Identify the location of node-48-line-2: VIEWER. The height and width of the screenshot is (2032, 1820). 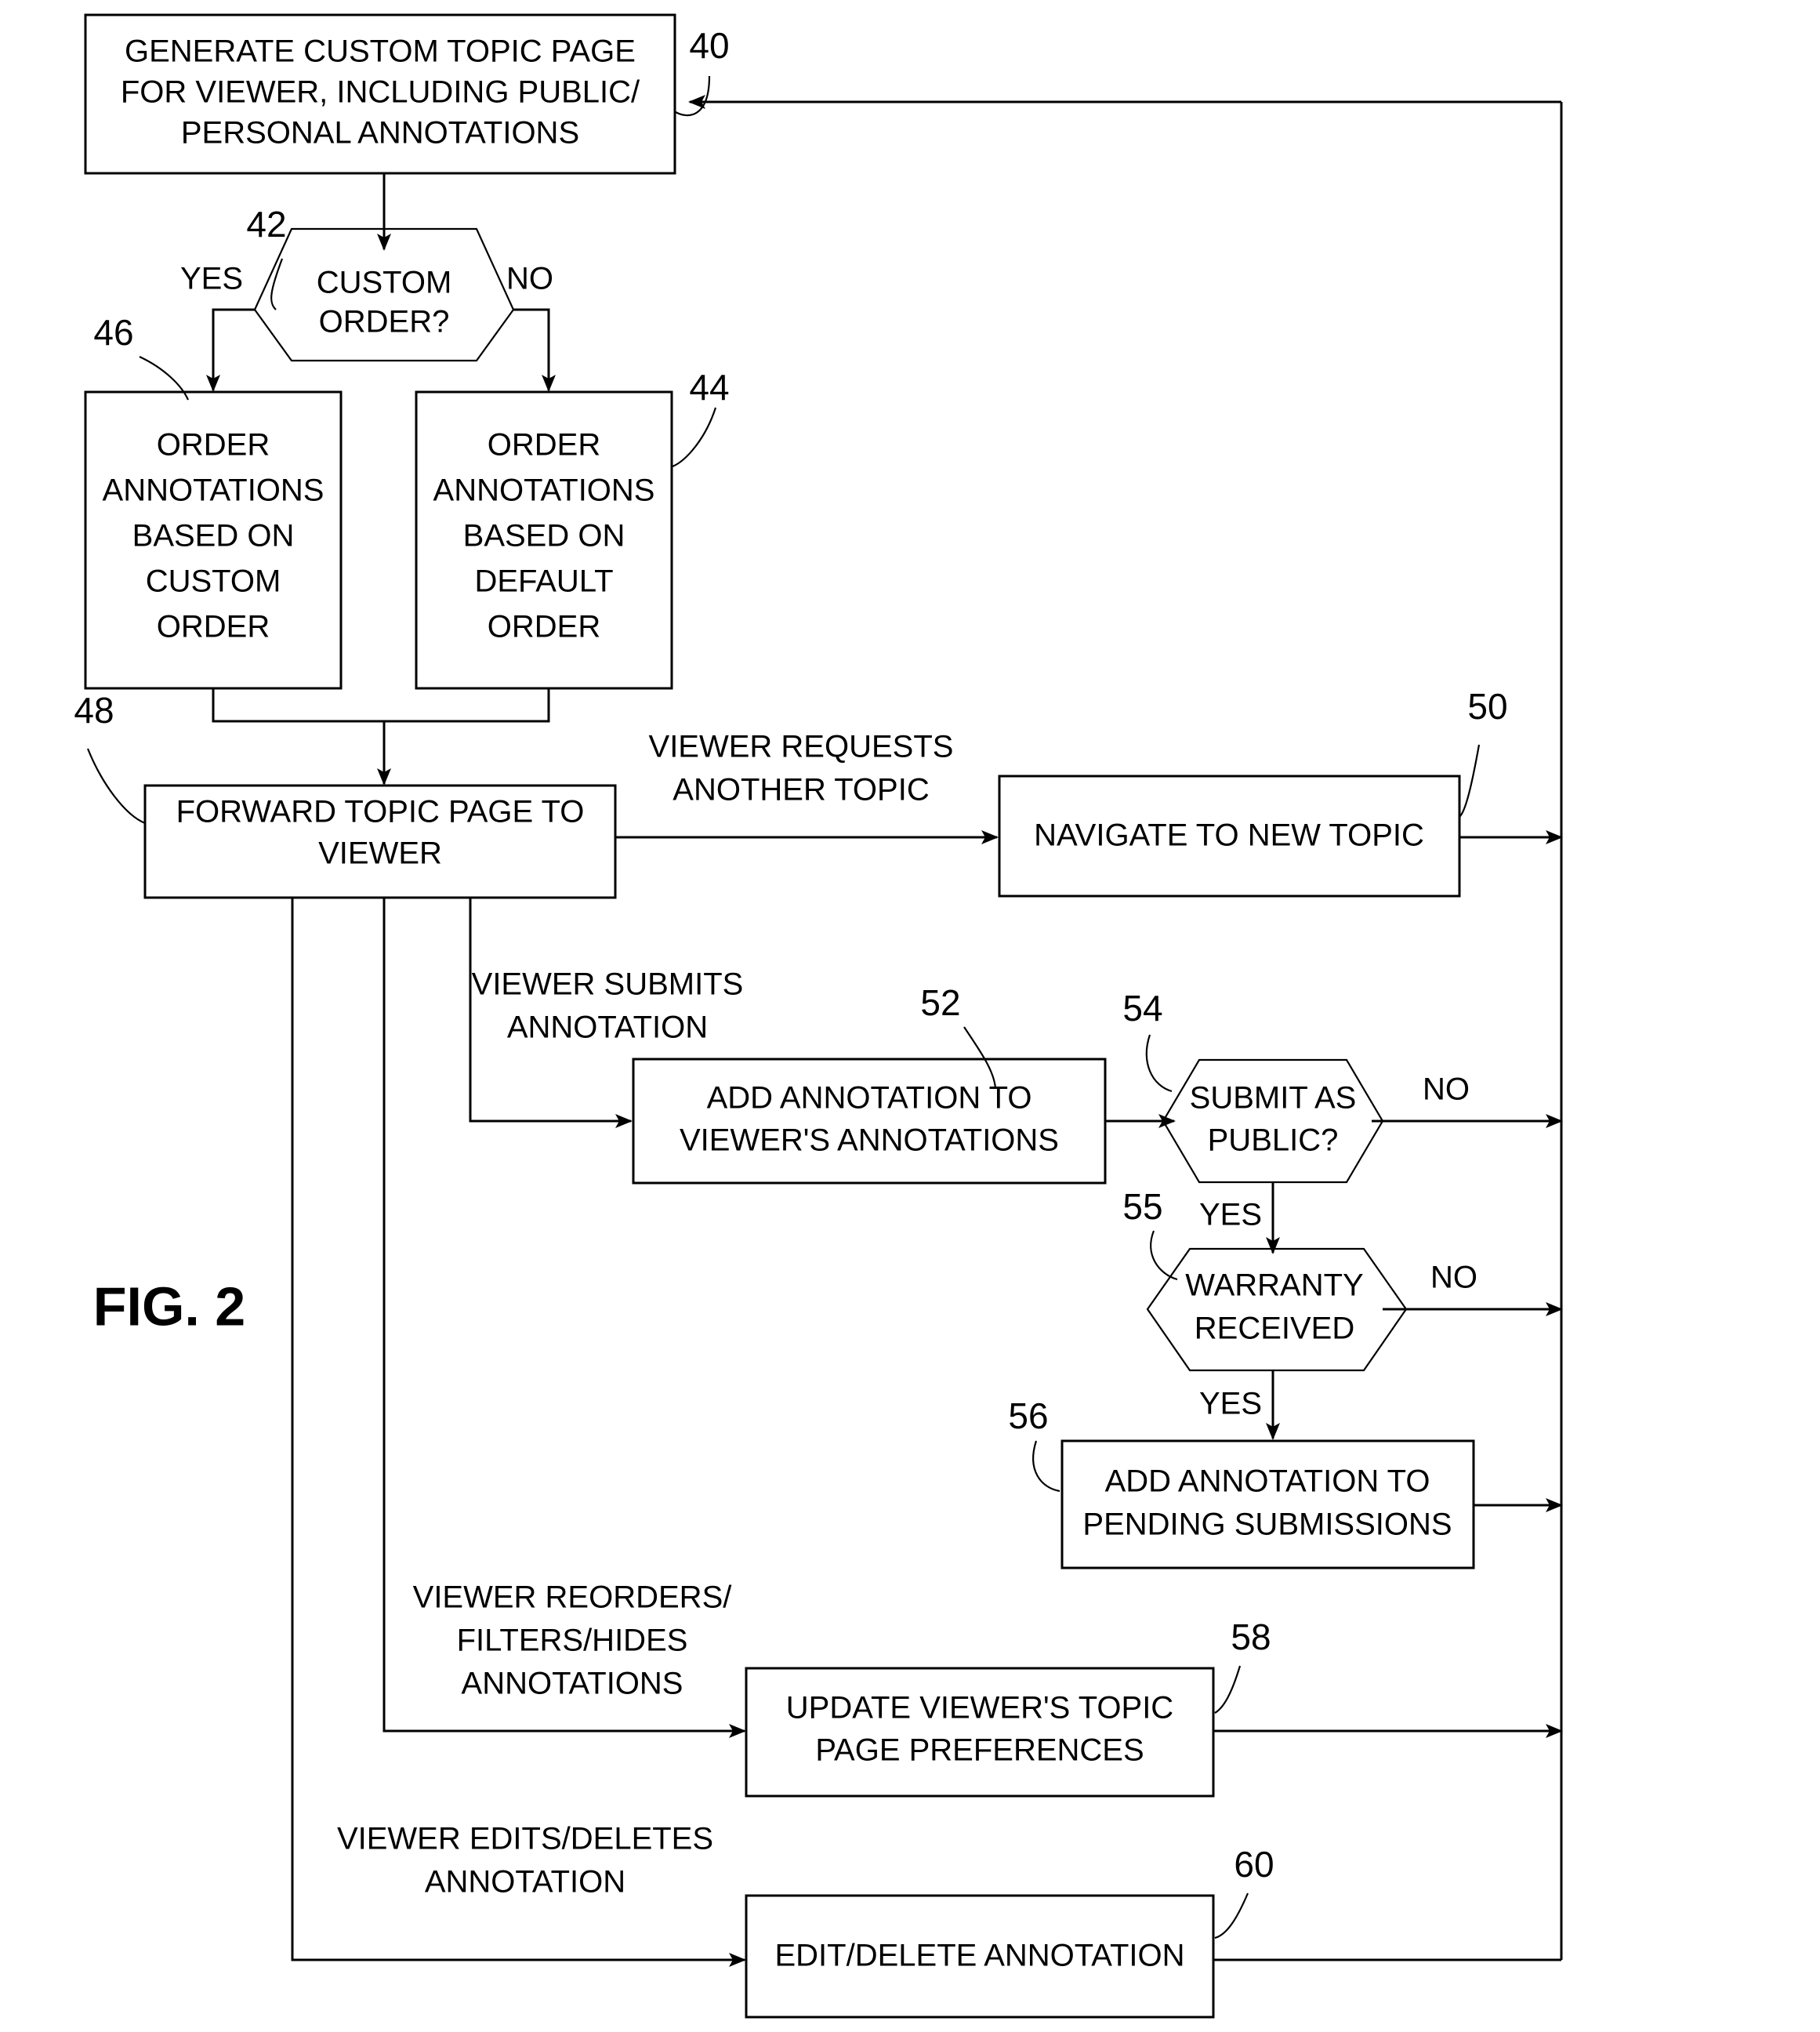
(380, 854).